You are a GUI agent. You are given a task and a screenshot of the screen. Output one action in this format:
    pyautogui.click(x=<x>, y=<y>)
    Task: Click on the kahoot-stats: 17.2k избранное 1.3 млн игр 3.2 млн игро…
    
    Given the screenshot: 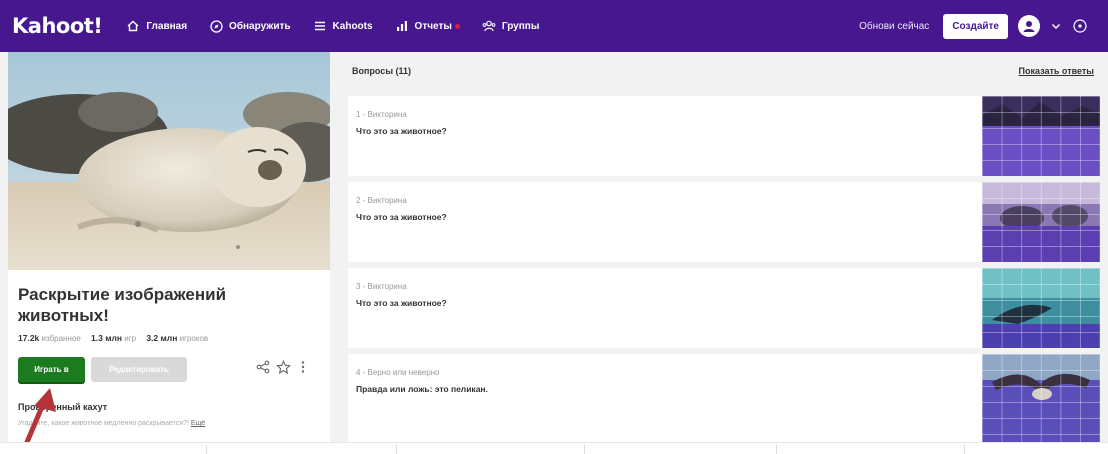 What is the action you would take?
    pyautogui.click(x=117, y=338)
    